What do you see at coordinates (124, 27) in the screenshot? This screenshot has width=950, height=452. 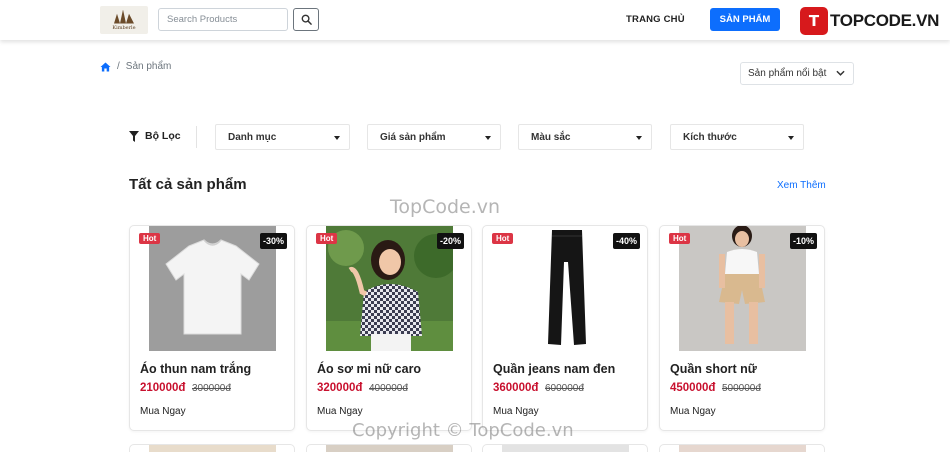 I see `logo-text: Kimberle` at bounding box center [124, 27].